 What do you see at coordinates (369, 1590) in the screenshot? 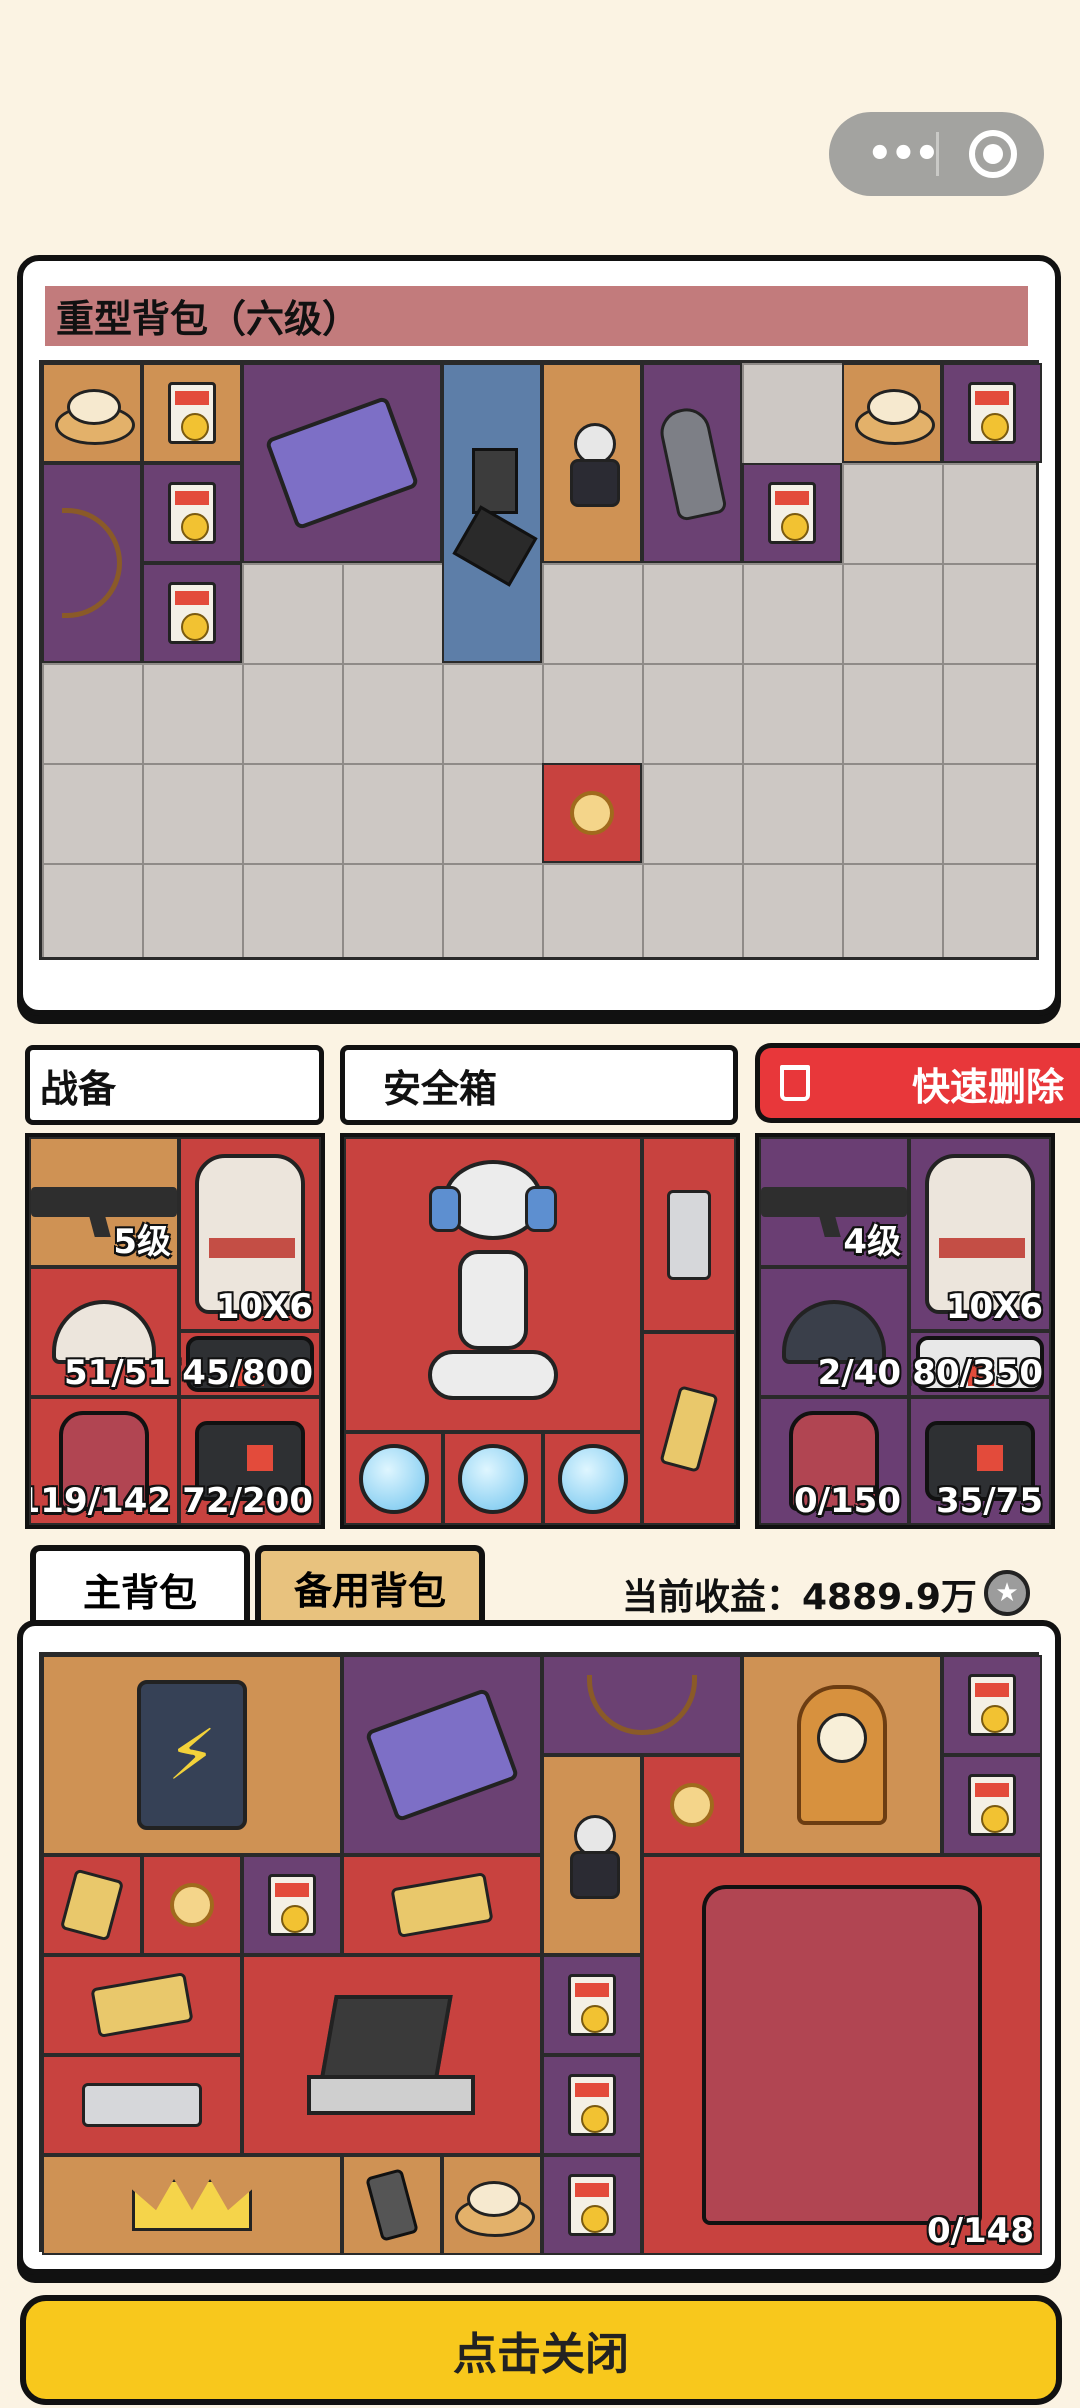
I see `tab-backup-bag-label: 备用背包` at bounding box center [369, 1590].